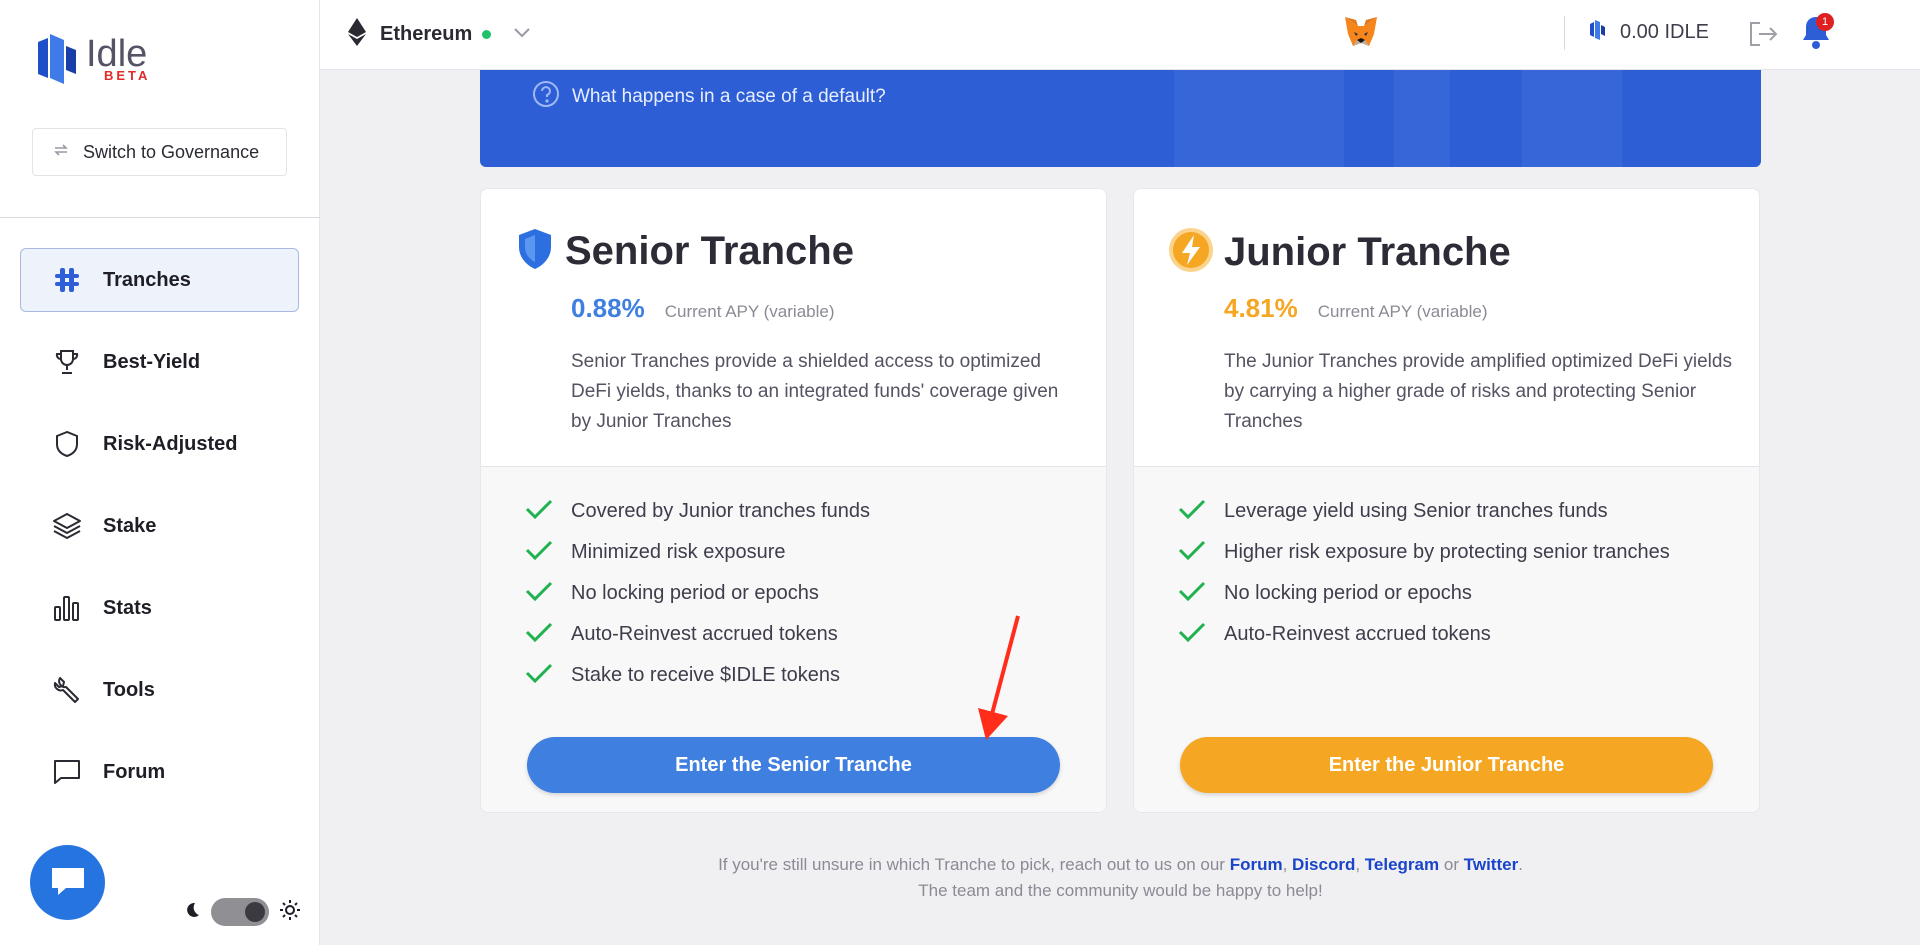 Image resolution: width=1920 pixels, height=945 pixels. What do you see at coordinates (546, 96) in the screenshot?
I see `question-circle-icon` at bounding box center [546, 96].